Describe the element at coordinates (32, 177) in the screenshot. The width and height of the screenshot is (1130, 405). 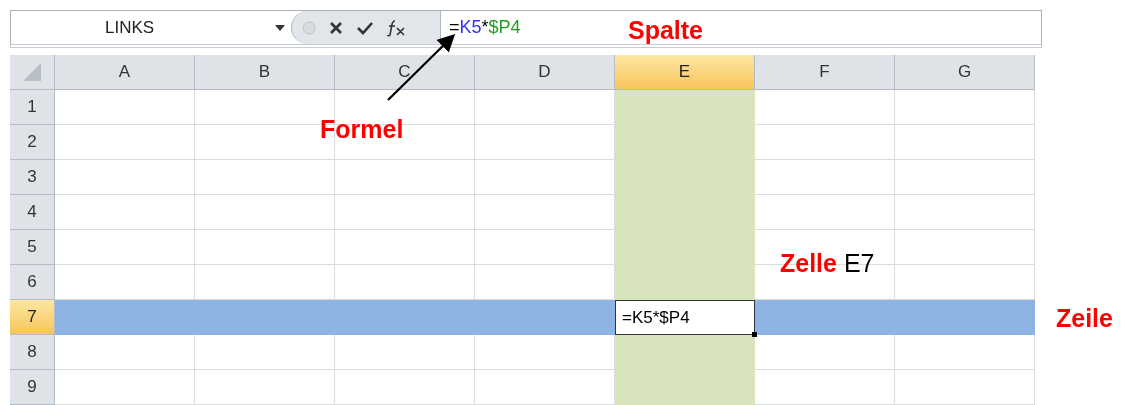
I see `row-header: 3` at that location.